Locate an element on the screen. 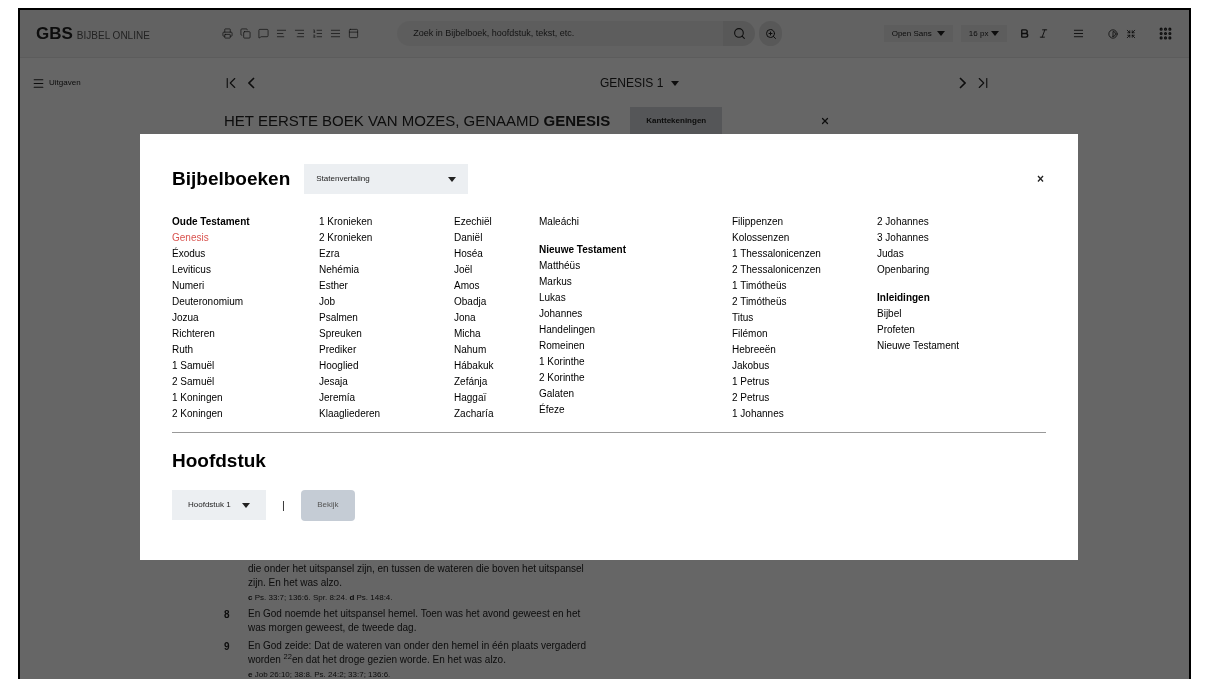  book-link: Obadja is located at coordinates (496, 302).